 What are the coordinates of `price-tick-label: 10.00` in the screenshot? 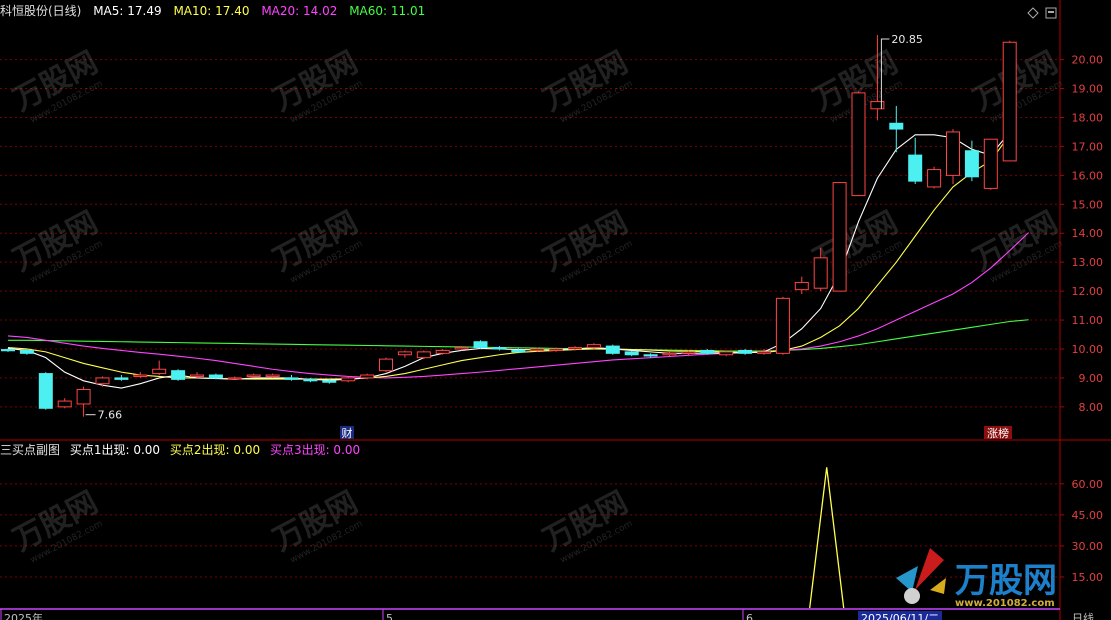 It's located at (1088, 349).